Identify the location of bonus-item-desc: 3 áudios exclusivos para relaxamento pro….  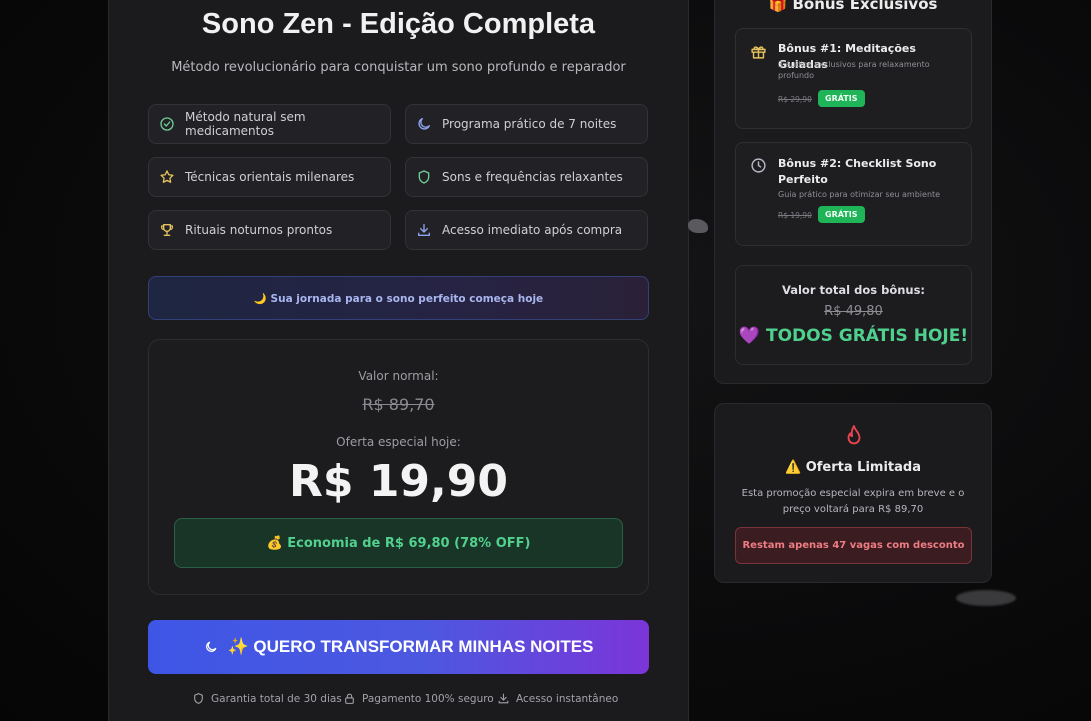
(854, 70).